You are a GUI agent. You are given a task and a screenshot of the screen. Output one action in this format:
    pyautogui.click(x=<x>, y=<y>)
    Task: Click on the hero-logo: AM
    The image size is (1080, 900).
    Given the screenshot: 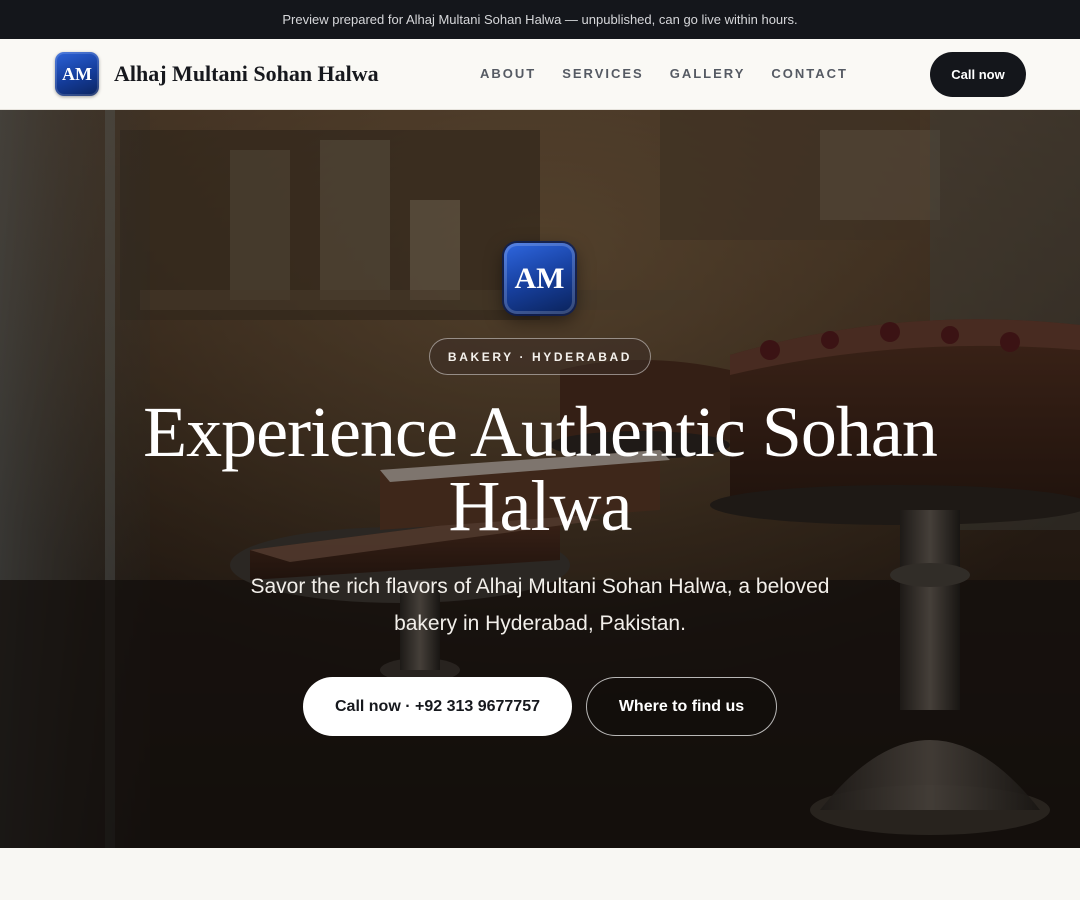 What is the action you would take?
    pyautogui.click(x=539, y=278)
    